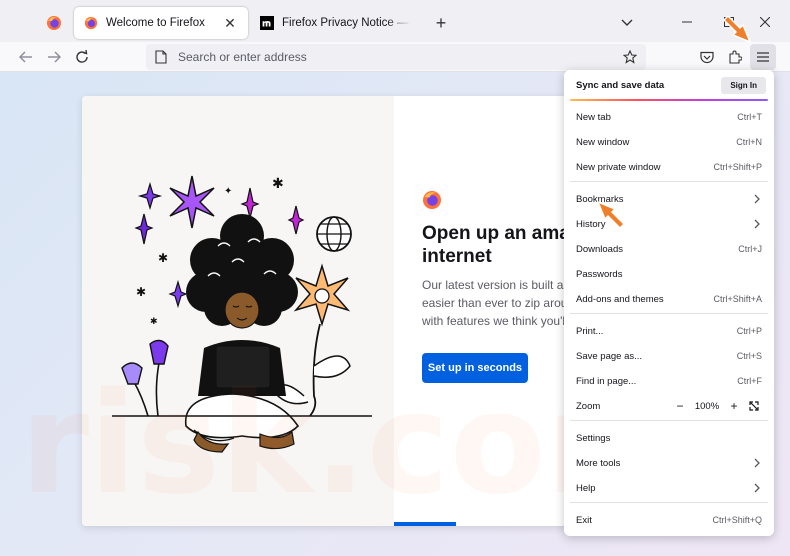  I want to click on pocket-icon, so click(707, 57).